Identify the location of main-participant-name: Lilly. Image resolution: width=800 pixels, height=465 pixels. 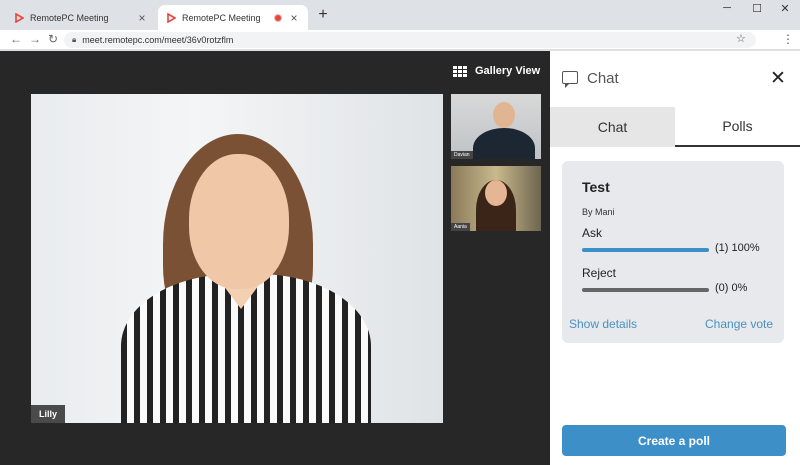
(48, 414).